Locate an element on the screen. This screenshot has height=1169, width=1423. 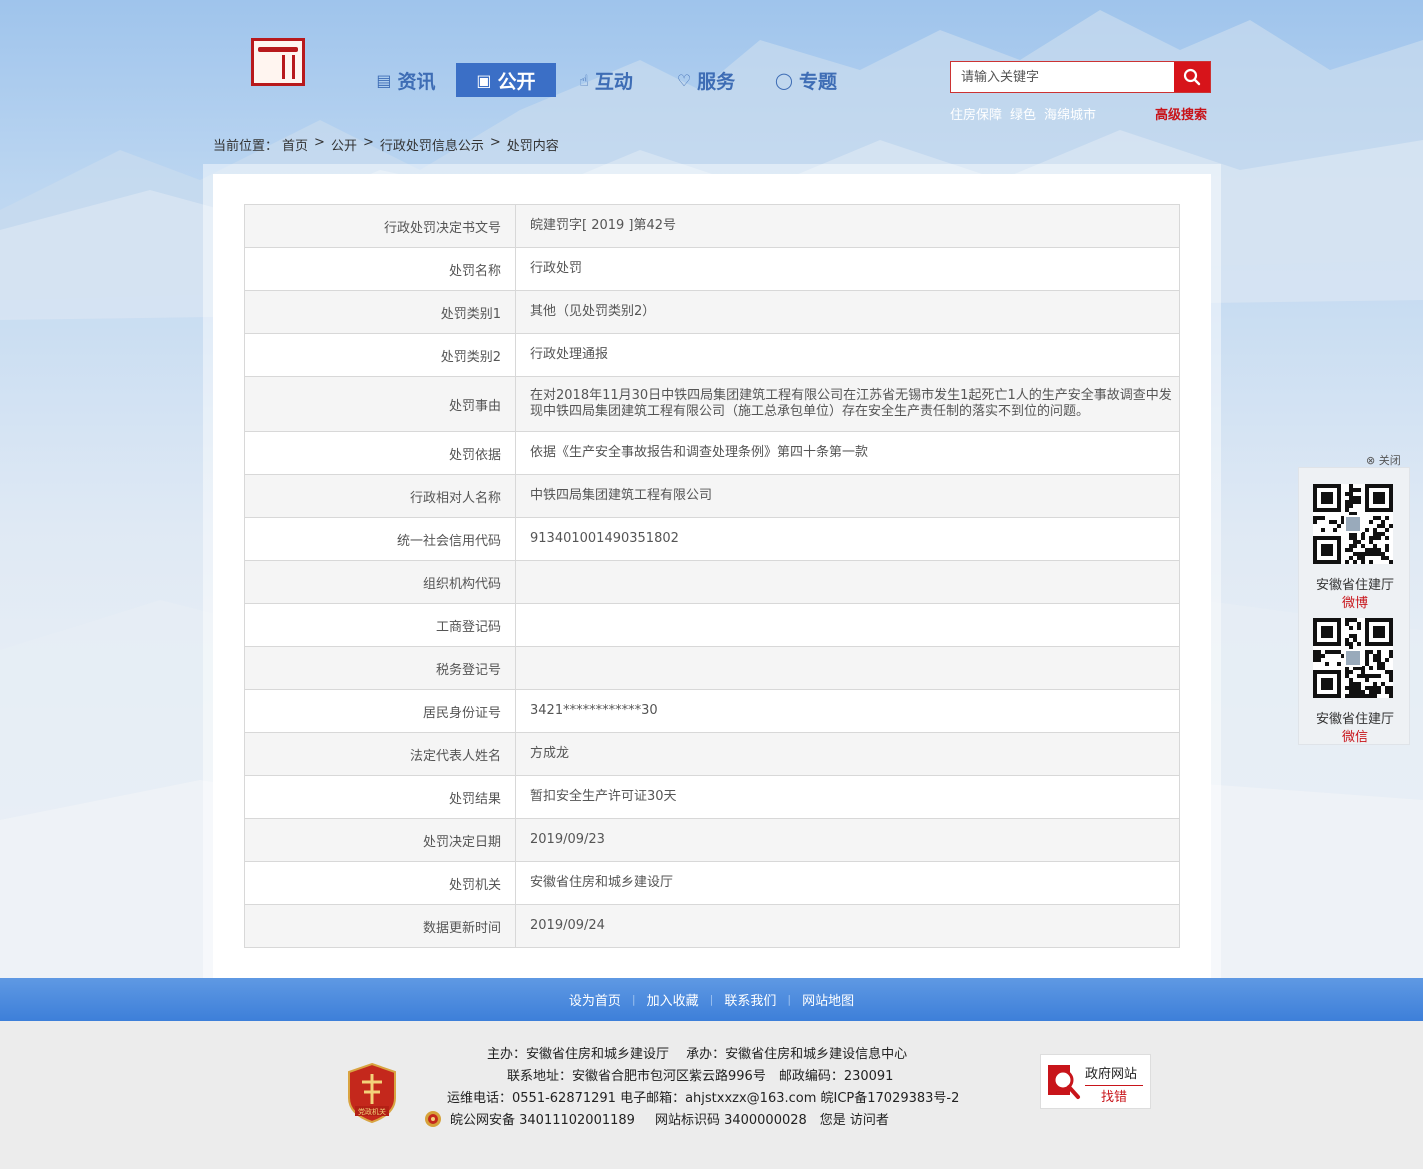
set-homepage-link: 设为首页 is located at coordinates (595, 999).